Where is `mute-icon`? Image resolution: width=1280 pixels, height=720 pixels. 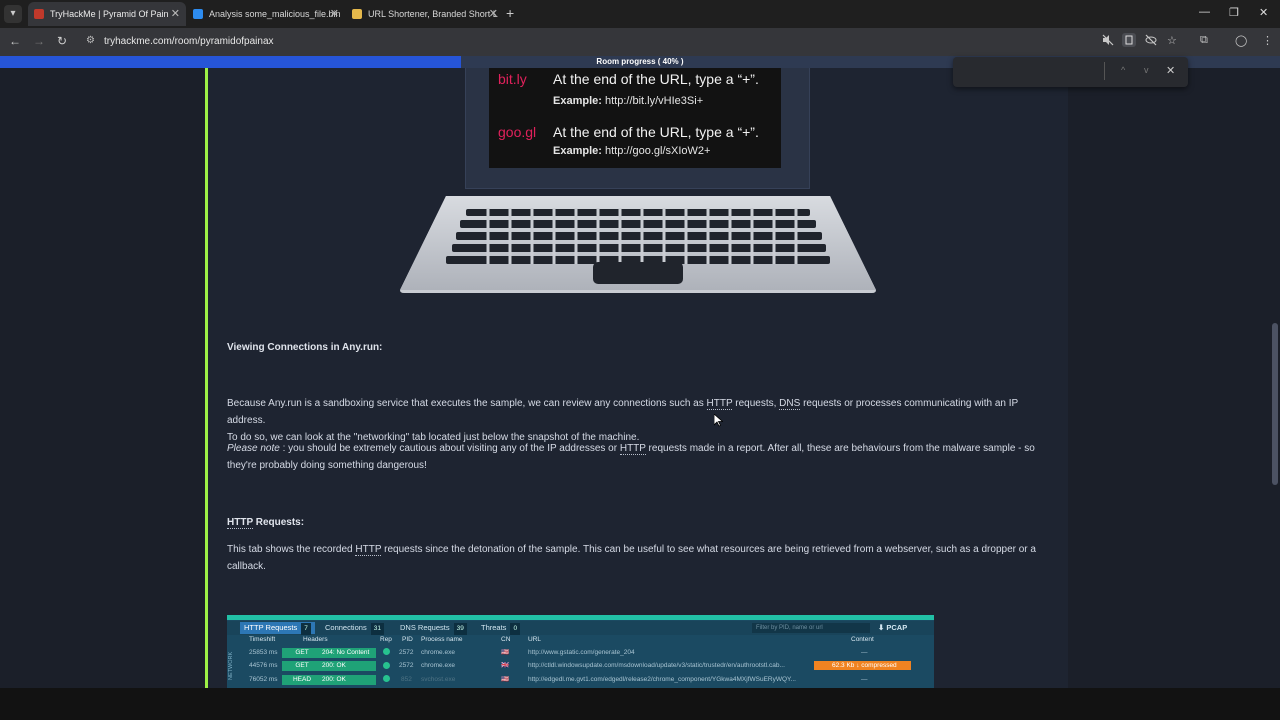
mute-icon is located at coordinates (1108, 41).